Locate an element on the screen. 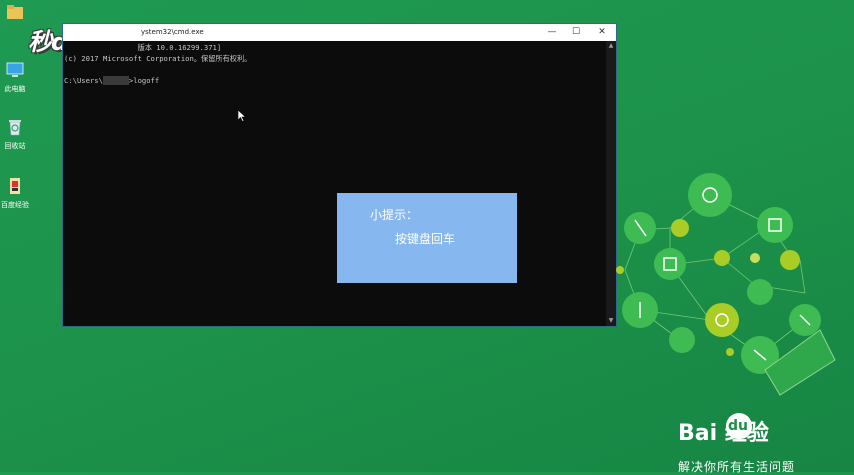 The height and width of the screenshot is (475, 854). window-title: ystem32\cmd.exe is located at coordinates (172, 32).